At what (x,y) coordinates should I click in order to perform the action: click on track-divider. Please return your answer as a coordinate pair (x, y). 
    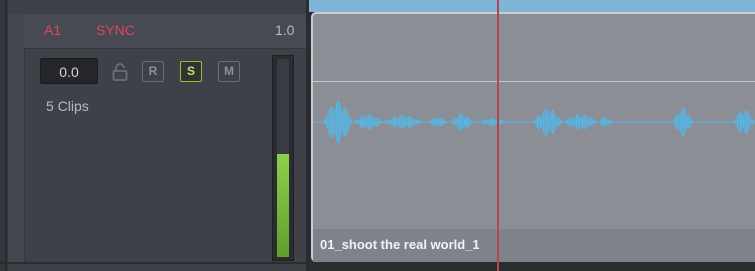
    Looking at the image, I should click on (154, 263).